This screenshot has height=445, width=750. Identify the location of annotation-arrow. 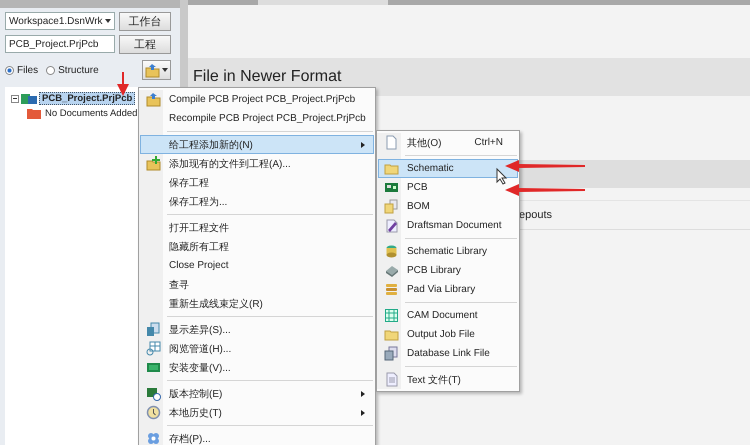
(123, 84).